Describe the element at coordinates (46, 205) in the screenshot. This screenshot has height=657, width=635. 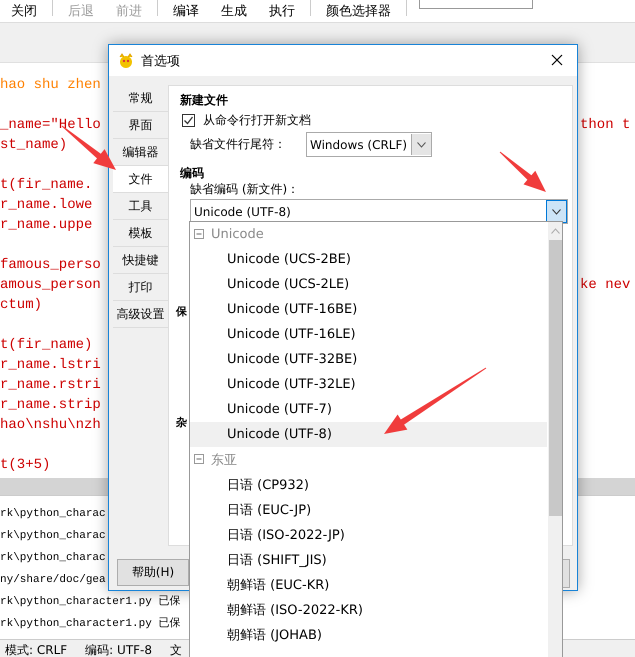
I see `code-line: r_name.lowe` at that location.